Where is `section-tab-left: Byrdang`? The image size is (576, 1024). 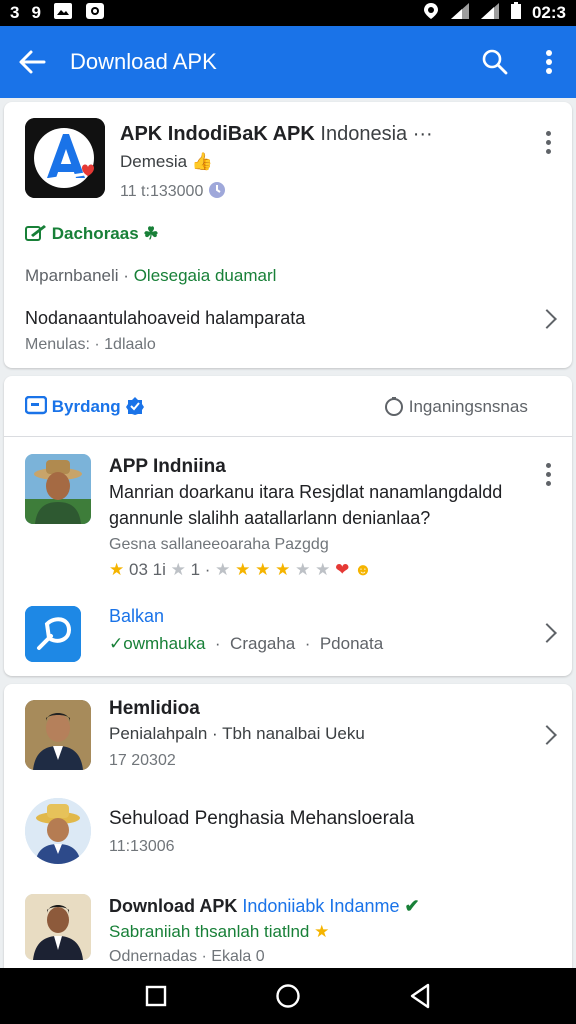
section-tab-left: Byrdang is located at coordinates (84, 406).